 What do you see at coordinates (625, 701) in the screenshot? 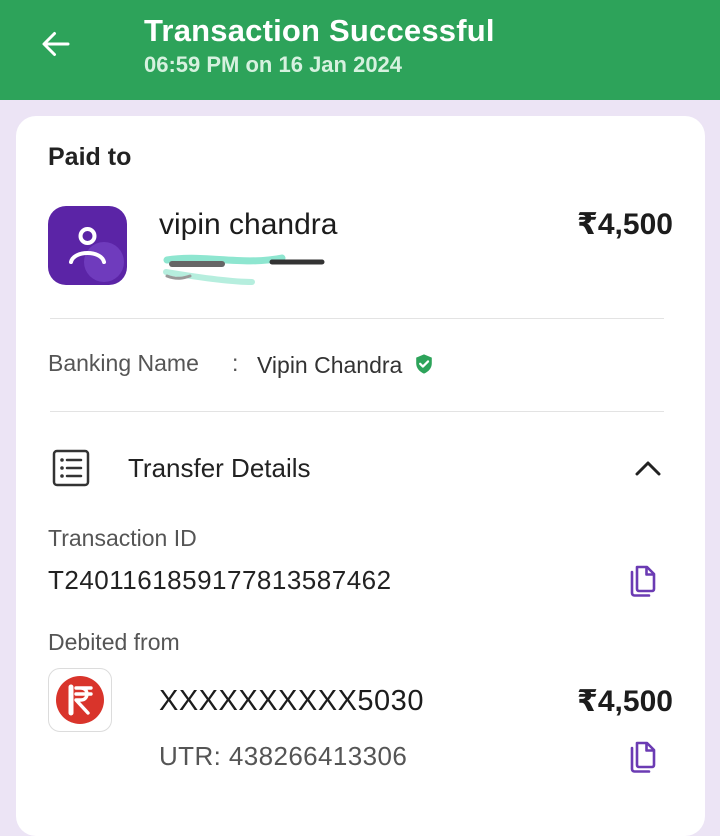
I see `debited-amount: ₹4,500` at bounding box center [625, 701].